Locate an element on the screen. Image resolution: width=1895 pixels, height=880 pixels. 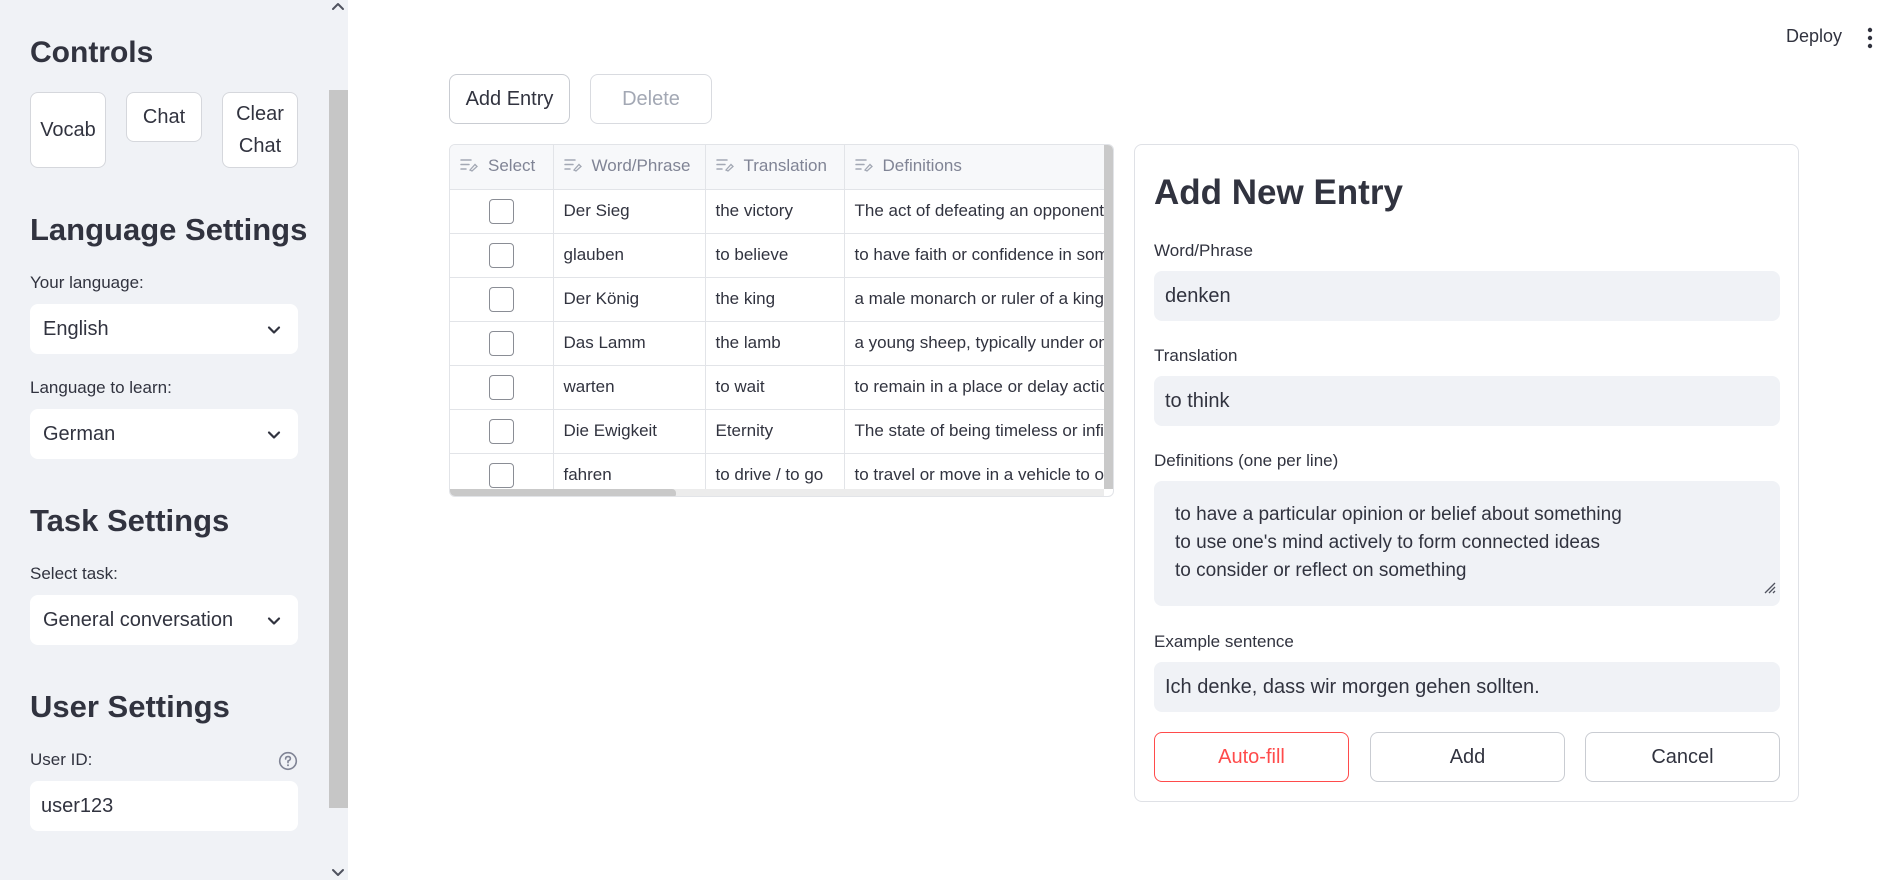
word-label: Word/Phrase is located at coordinates (1203, 250).